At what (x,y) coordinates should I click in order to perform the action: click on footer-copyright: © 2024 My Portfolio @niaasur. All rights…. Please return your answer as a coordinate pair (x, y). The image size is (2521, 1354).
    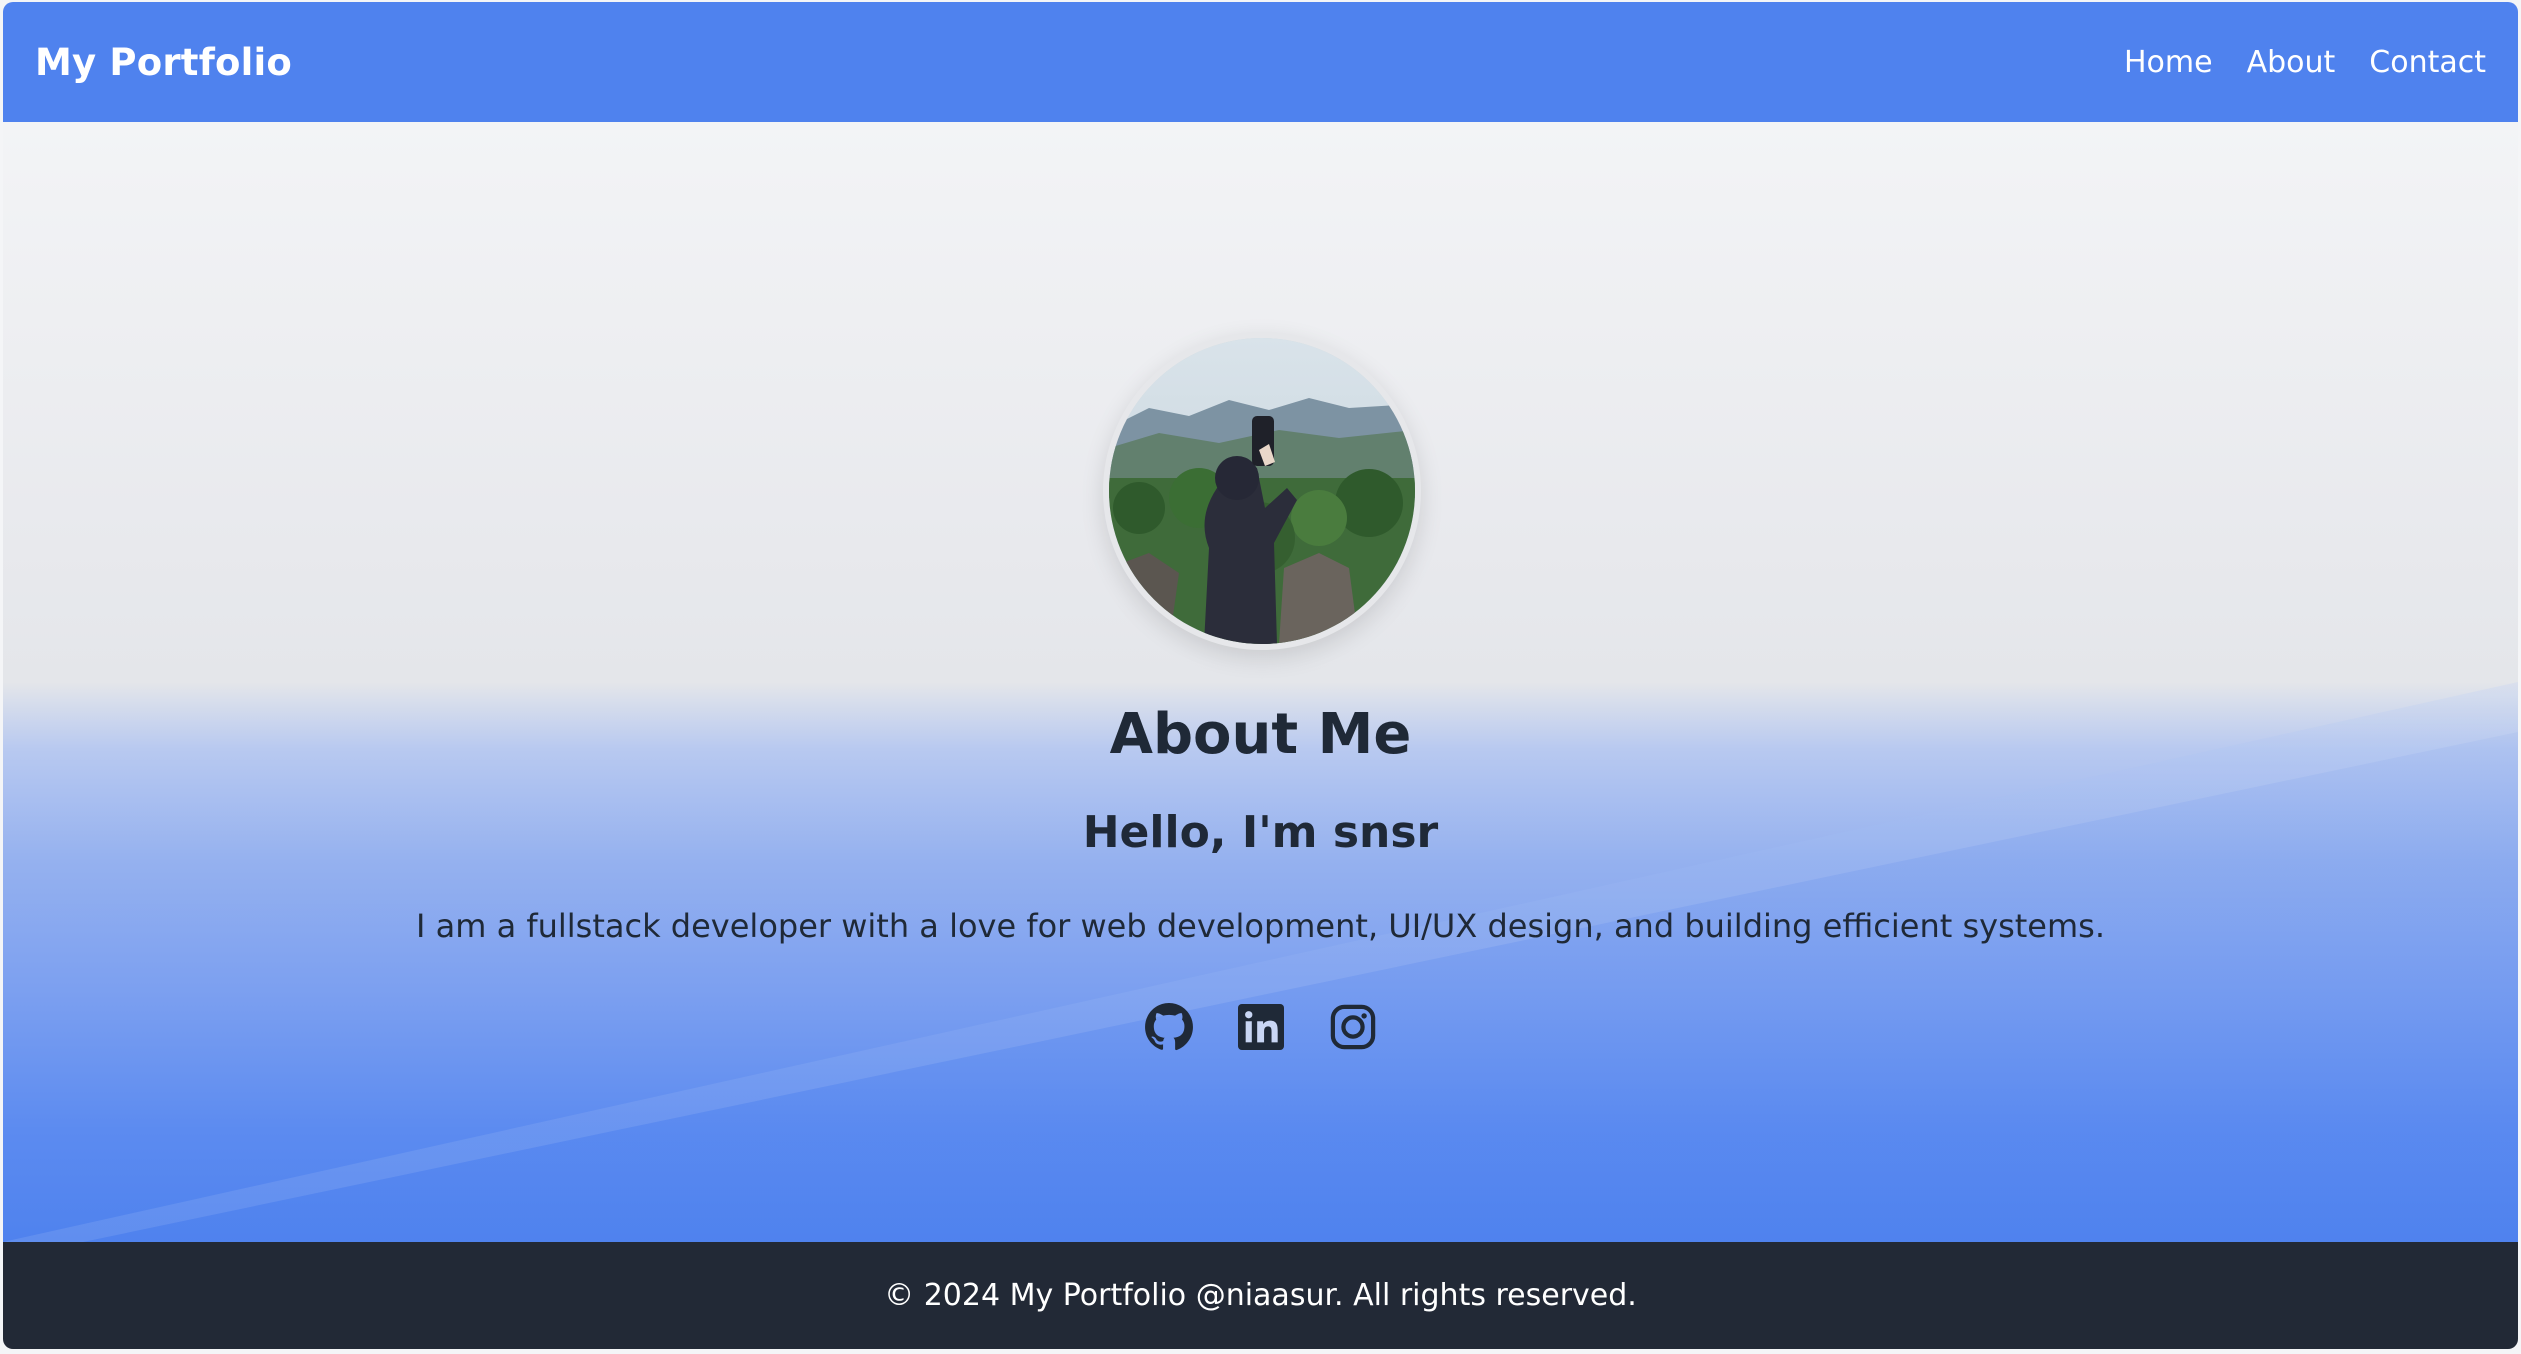
    Looking at the image, I should click on (1260, 1295).